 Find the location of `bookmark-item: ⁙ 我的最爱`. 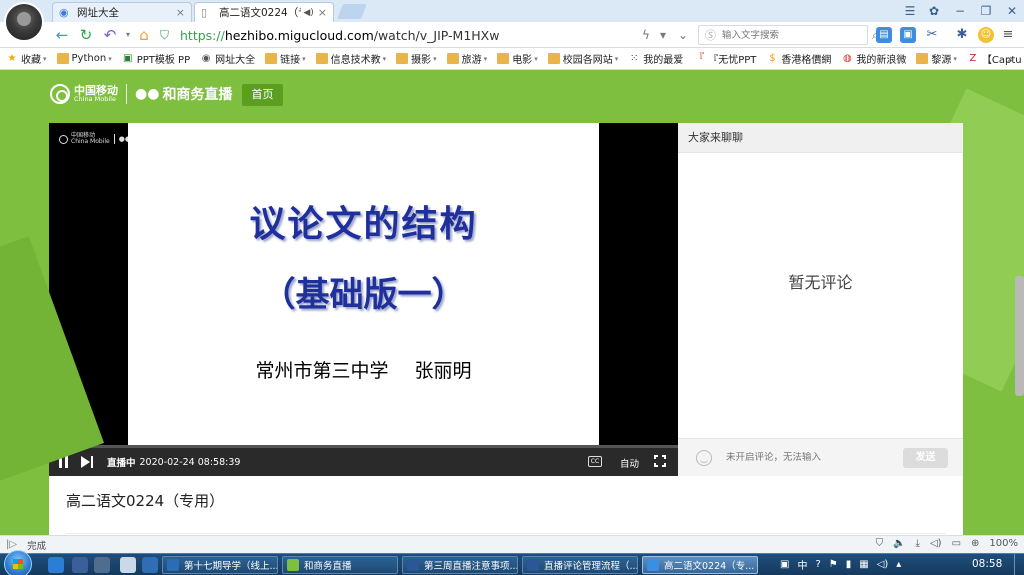

bookmark-item: ⁙ 我的最爱 is located at coordinates (655, 58).